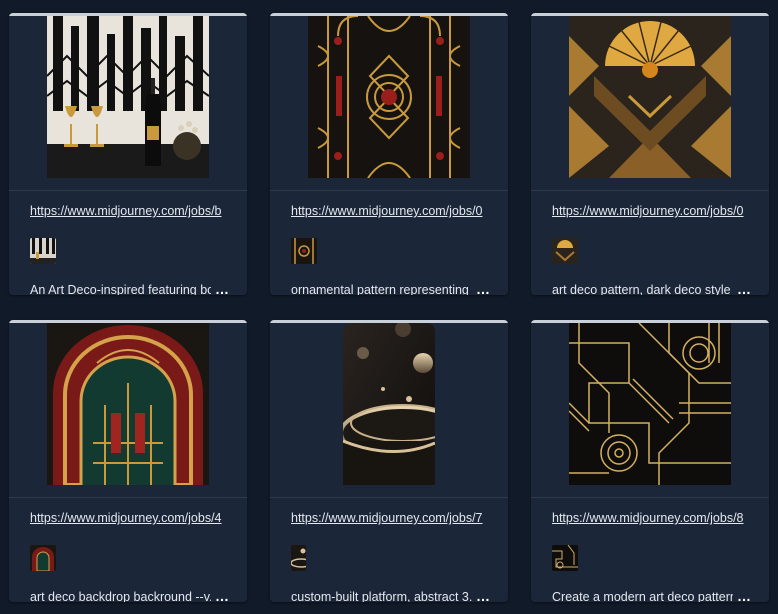 The width and height of the screenshot is (778, 614). I want to click on job-url-link: https://www.midjourney.com/jobs/b, so click(129, 211).